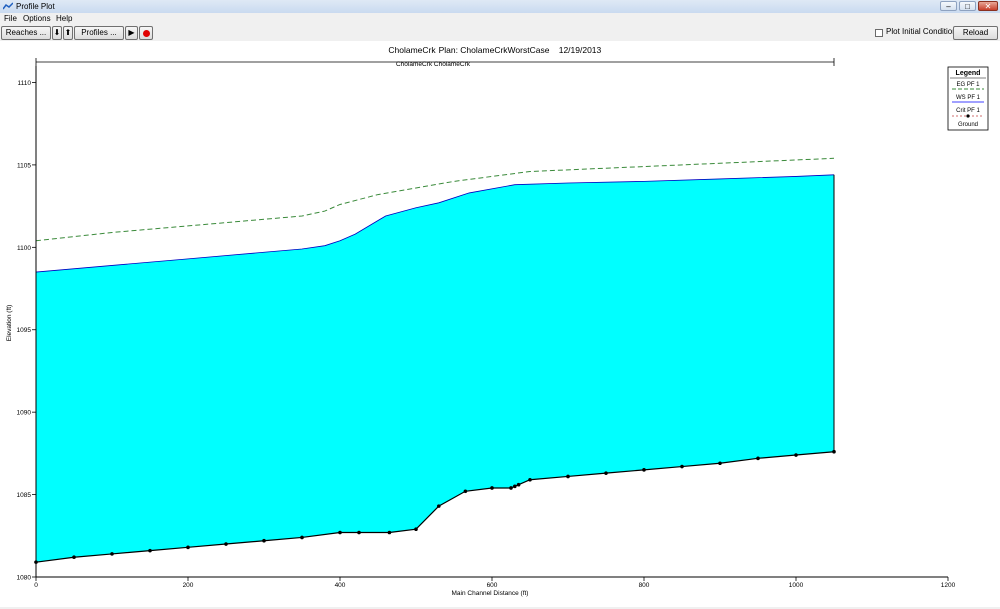  What do you see at coordinates (796, 585) in the screenshot?
I see `x-tick-label: 1000` at bounding box center [796, 585].